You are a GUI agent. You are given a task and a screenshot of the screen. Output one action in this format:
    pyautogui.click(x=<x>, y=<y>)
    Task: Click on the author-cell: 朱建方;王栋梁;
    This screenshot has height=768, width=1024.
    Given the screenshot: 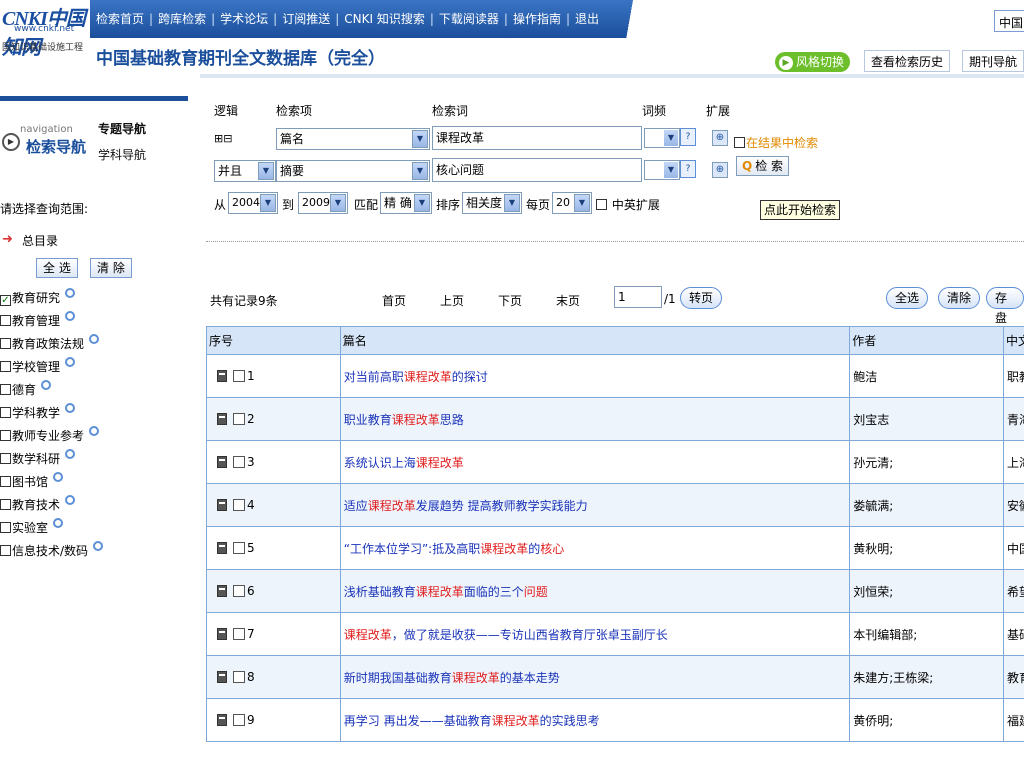 What is the action you would take?
    pyautogui.click(x=927, y=677)
    